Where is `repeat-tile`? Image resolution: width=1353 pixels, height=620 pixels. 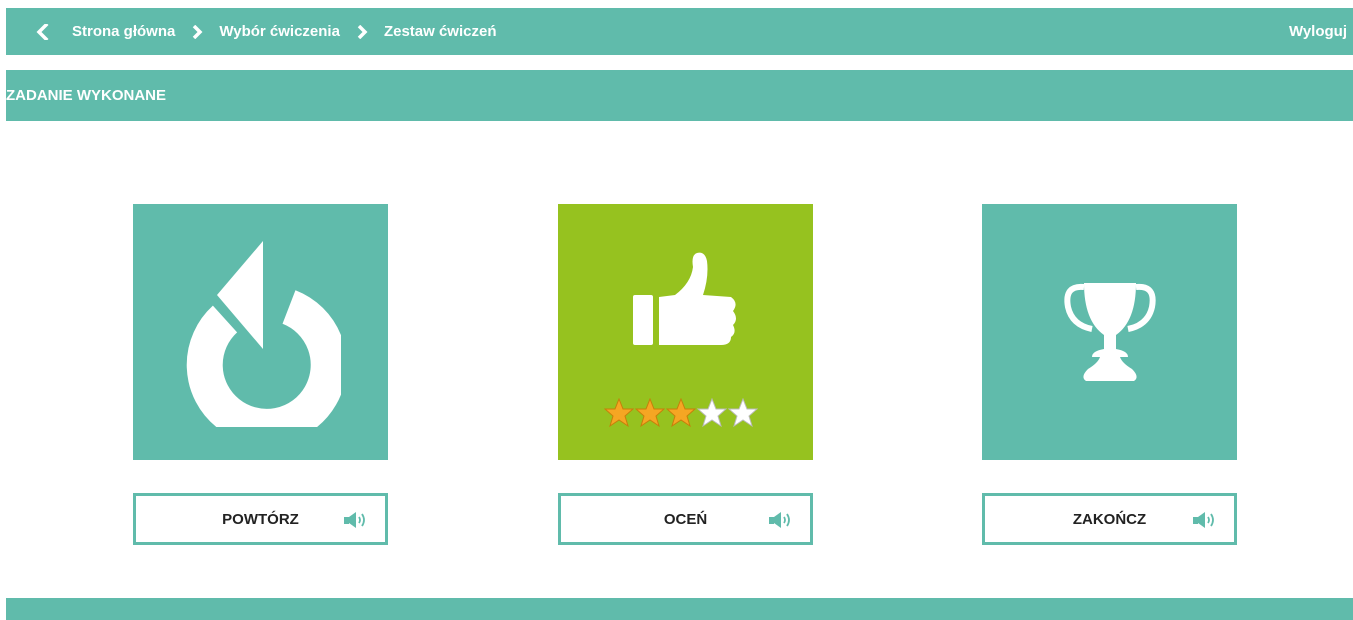
repeat-tile is located at coordinates (260, 332).